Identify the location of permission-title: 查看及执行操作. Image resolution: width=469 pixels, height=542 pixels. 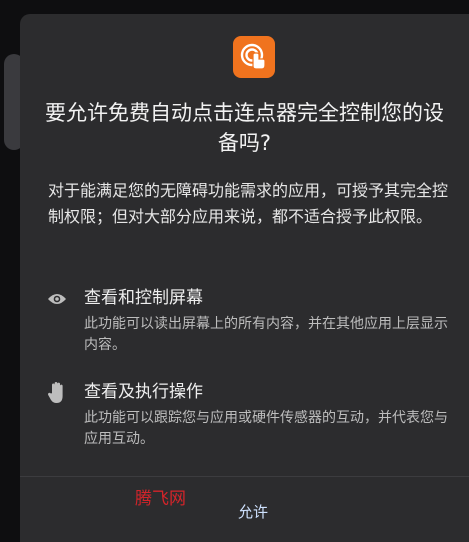
(143, 392).